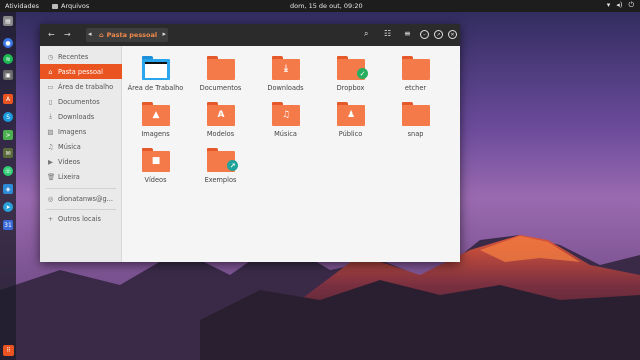  I want to click on app-menu-label: Arquivos, so click(75, 6).